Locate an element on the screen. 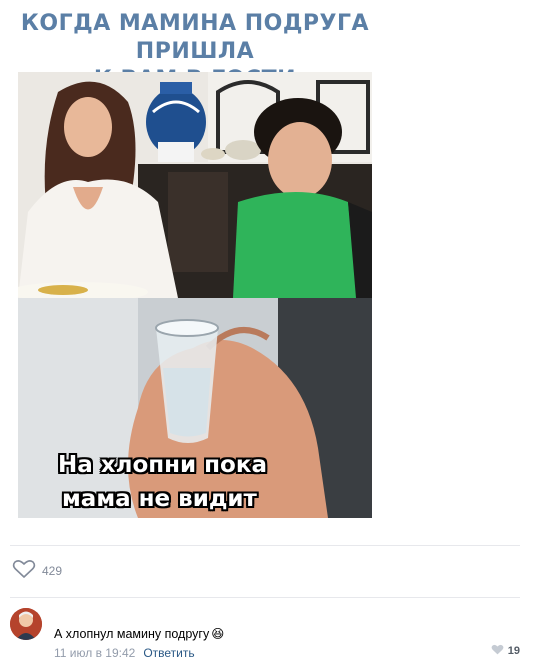 The height and width of the screenshot is (661, 536). comment-time: 11 июл в 19:42 is located at coordinates (94, 653).